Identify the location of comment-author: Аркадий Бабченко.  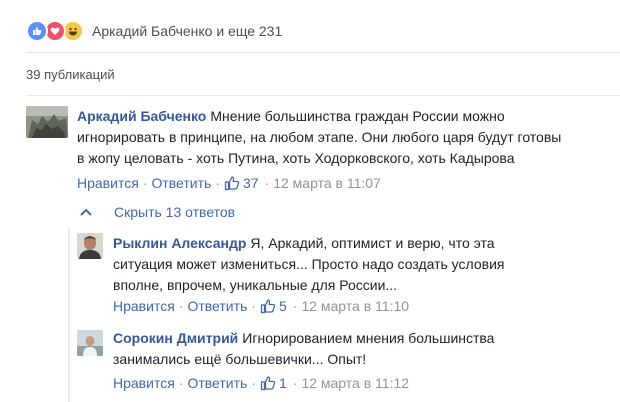
(141, 116).